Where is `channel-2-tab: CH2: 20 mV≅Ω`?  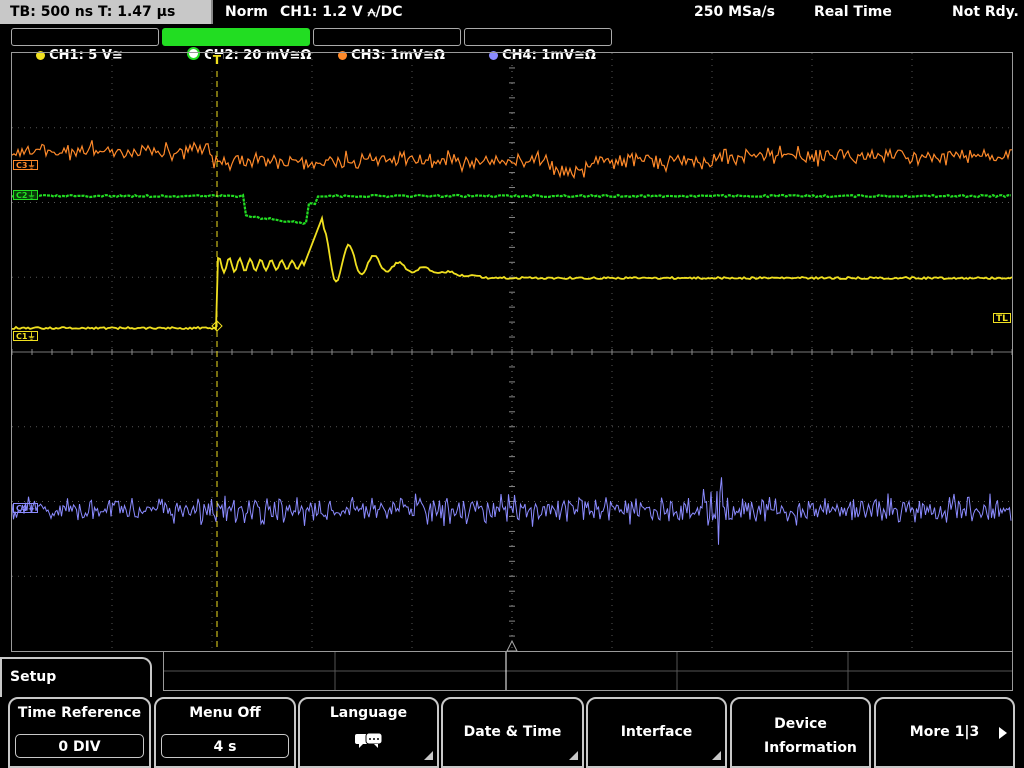
channel-2-tab: CH2: 20 mV≅Ω is located at coordinates (236, 45).